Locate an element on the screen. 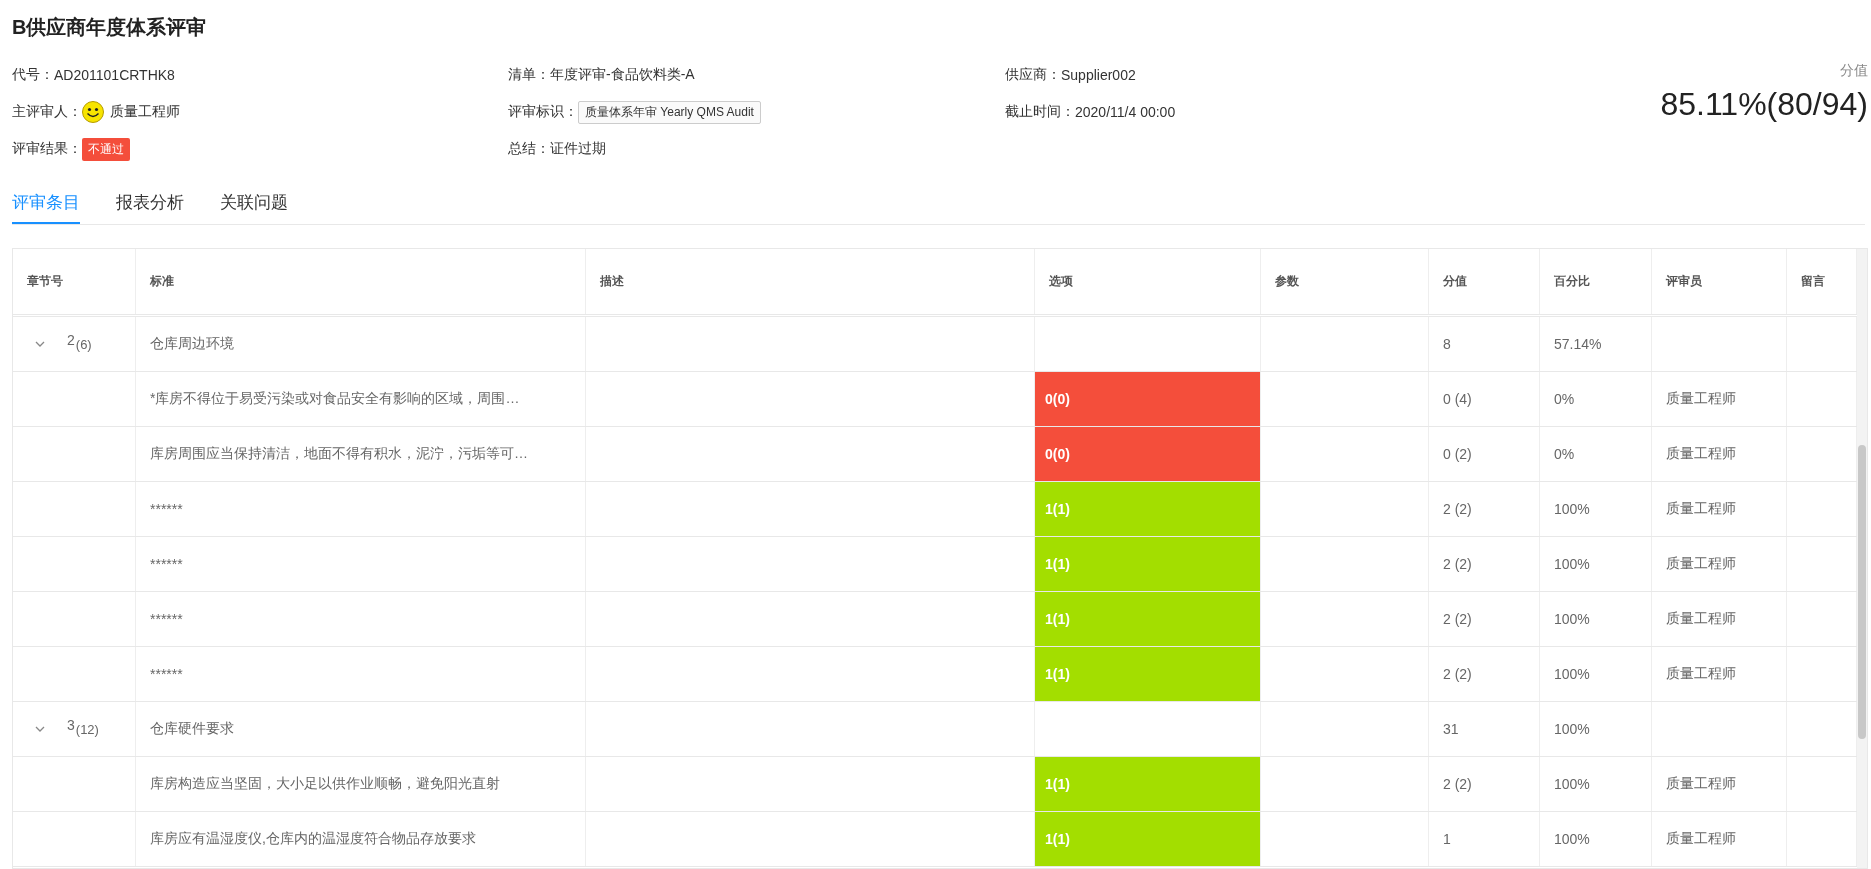  percent-text: 57.14% is located at coordinates (1578, 344).